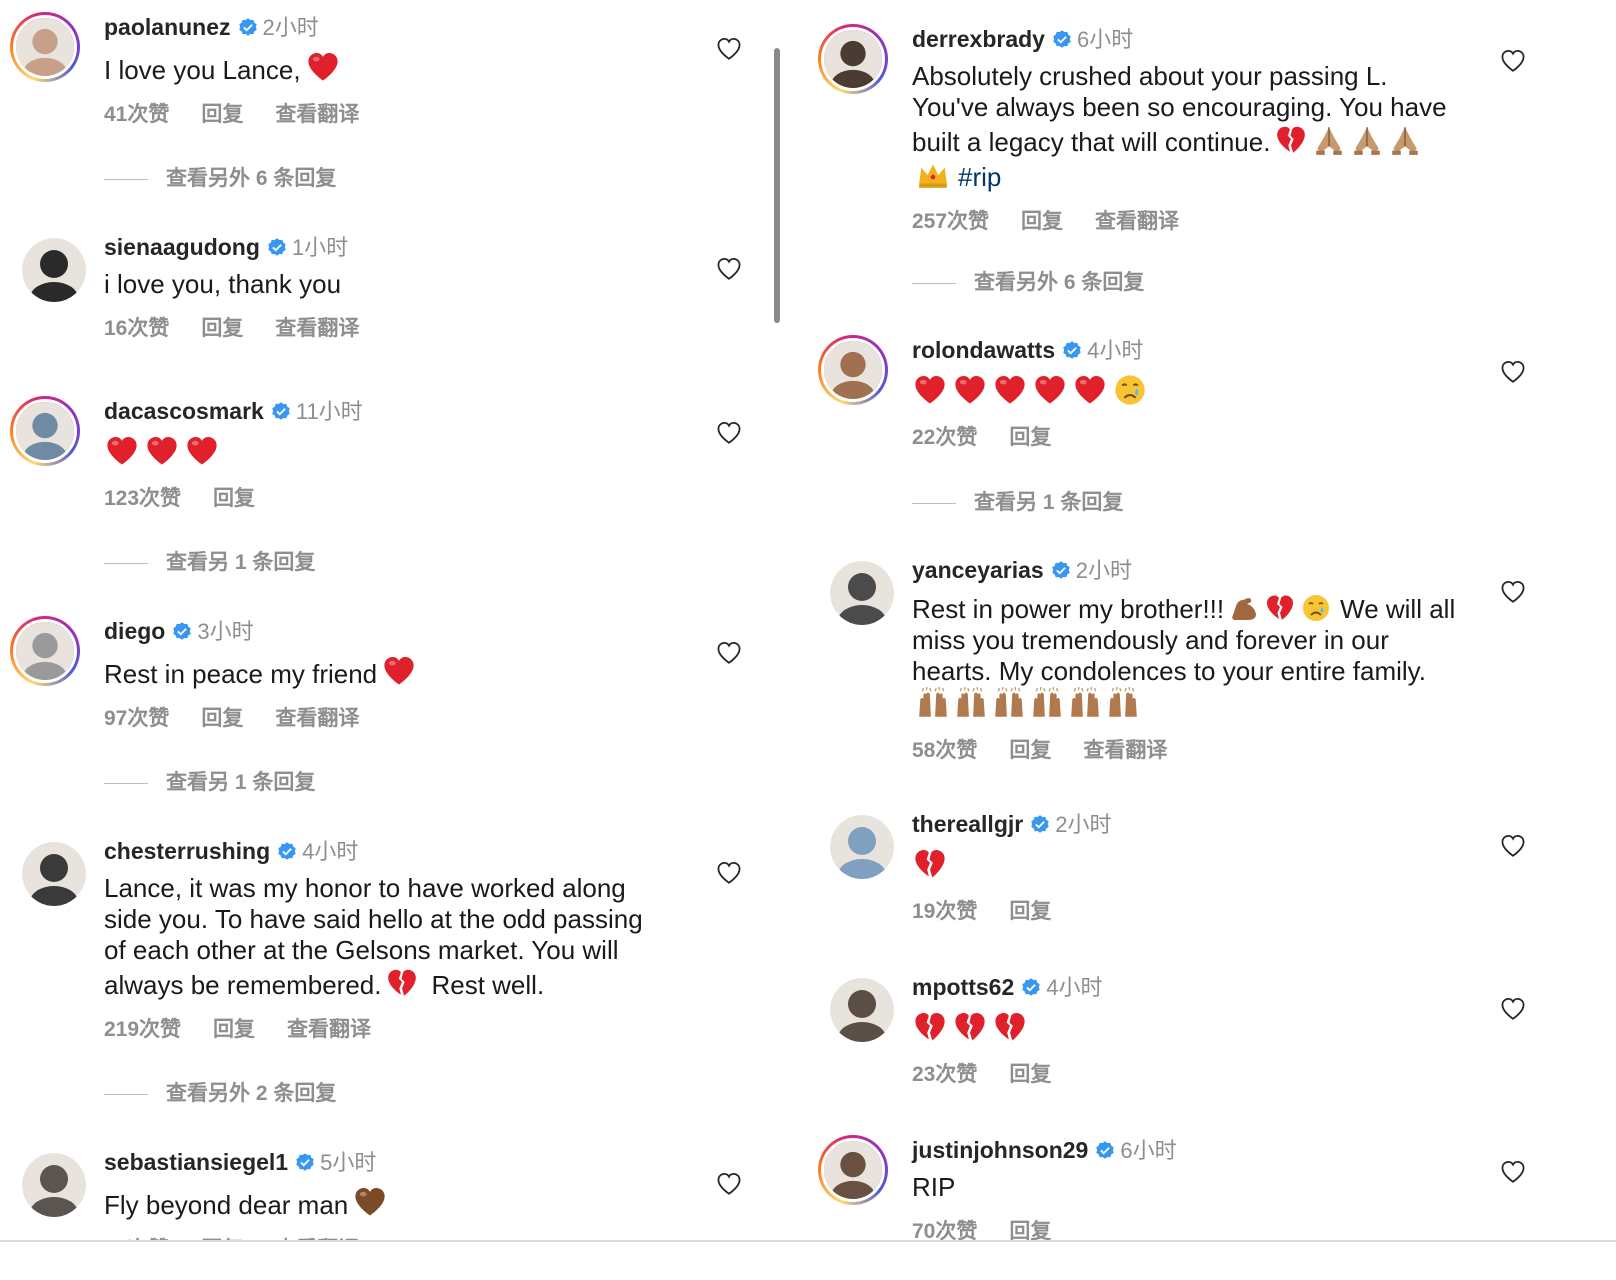  I want to click on username-link: derrexbrady, so click(978, 39).